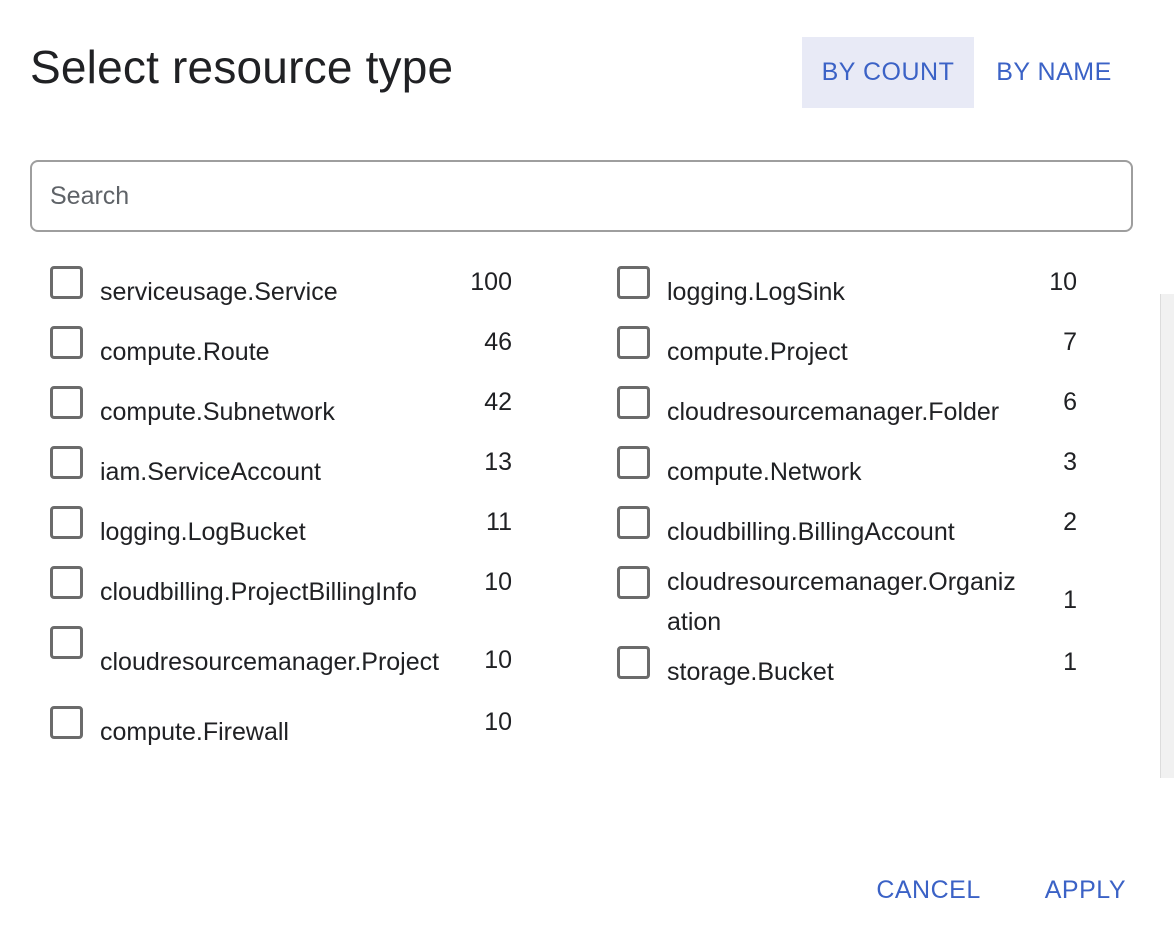 This screenshot has width=1174, height=952. I want to click on resource-count: 3, so click(1070, 462).